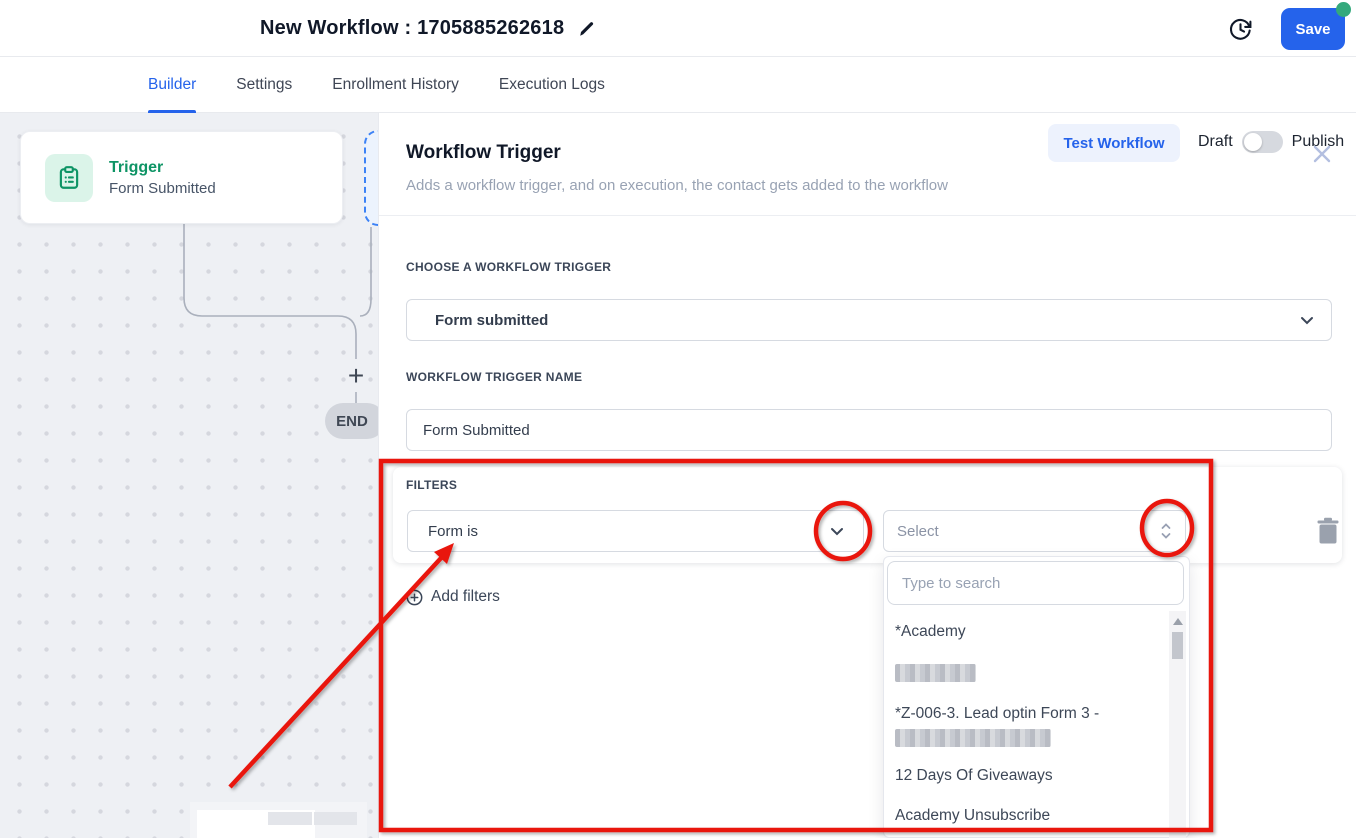  Describe the element at coordinates (181, 177) in the screenshot. I see `trigger-node-card: Trigger Form Submitted` at that location.